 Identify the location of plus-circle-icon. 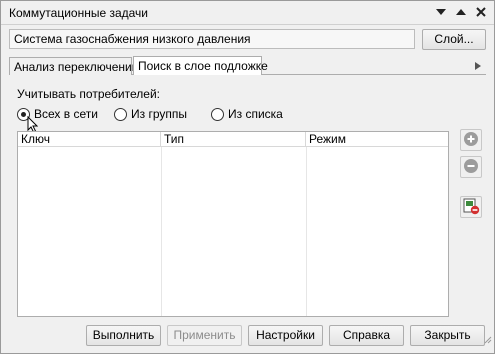
(471, 140).